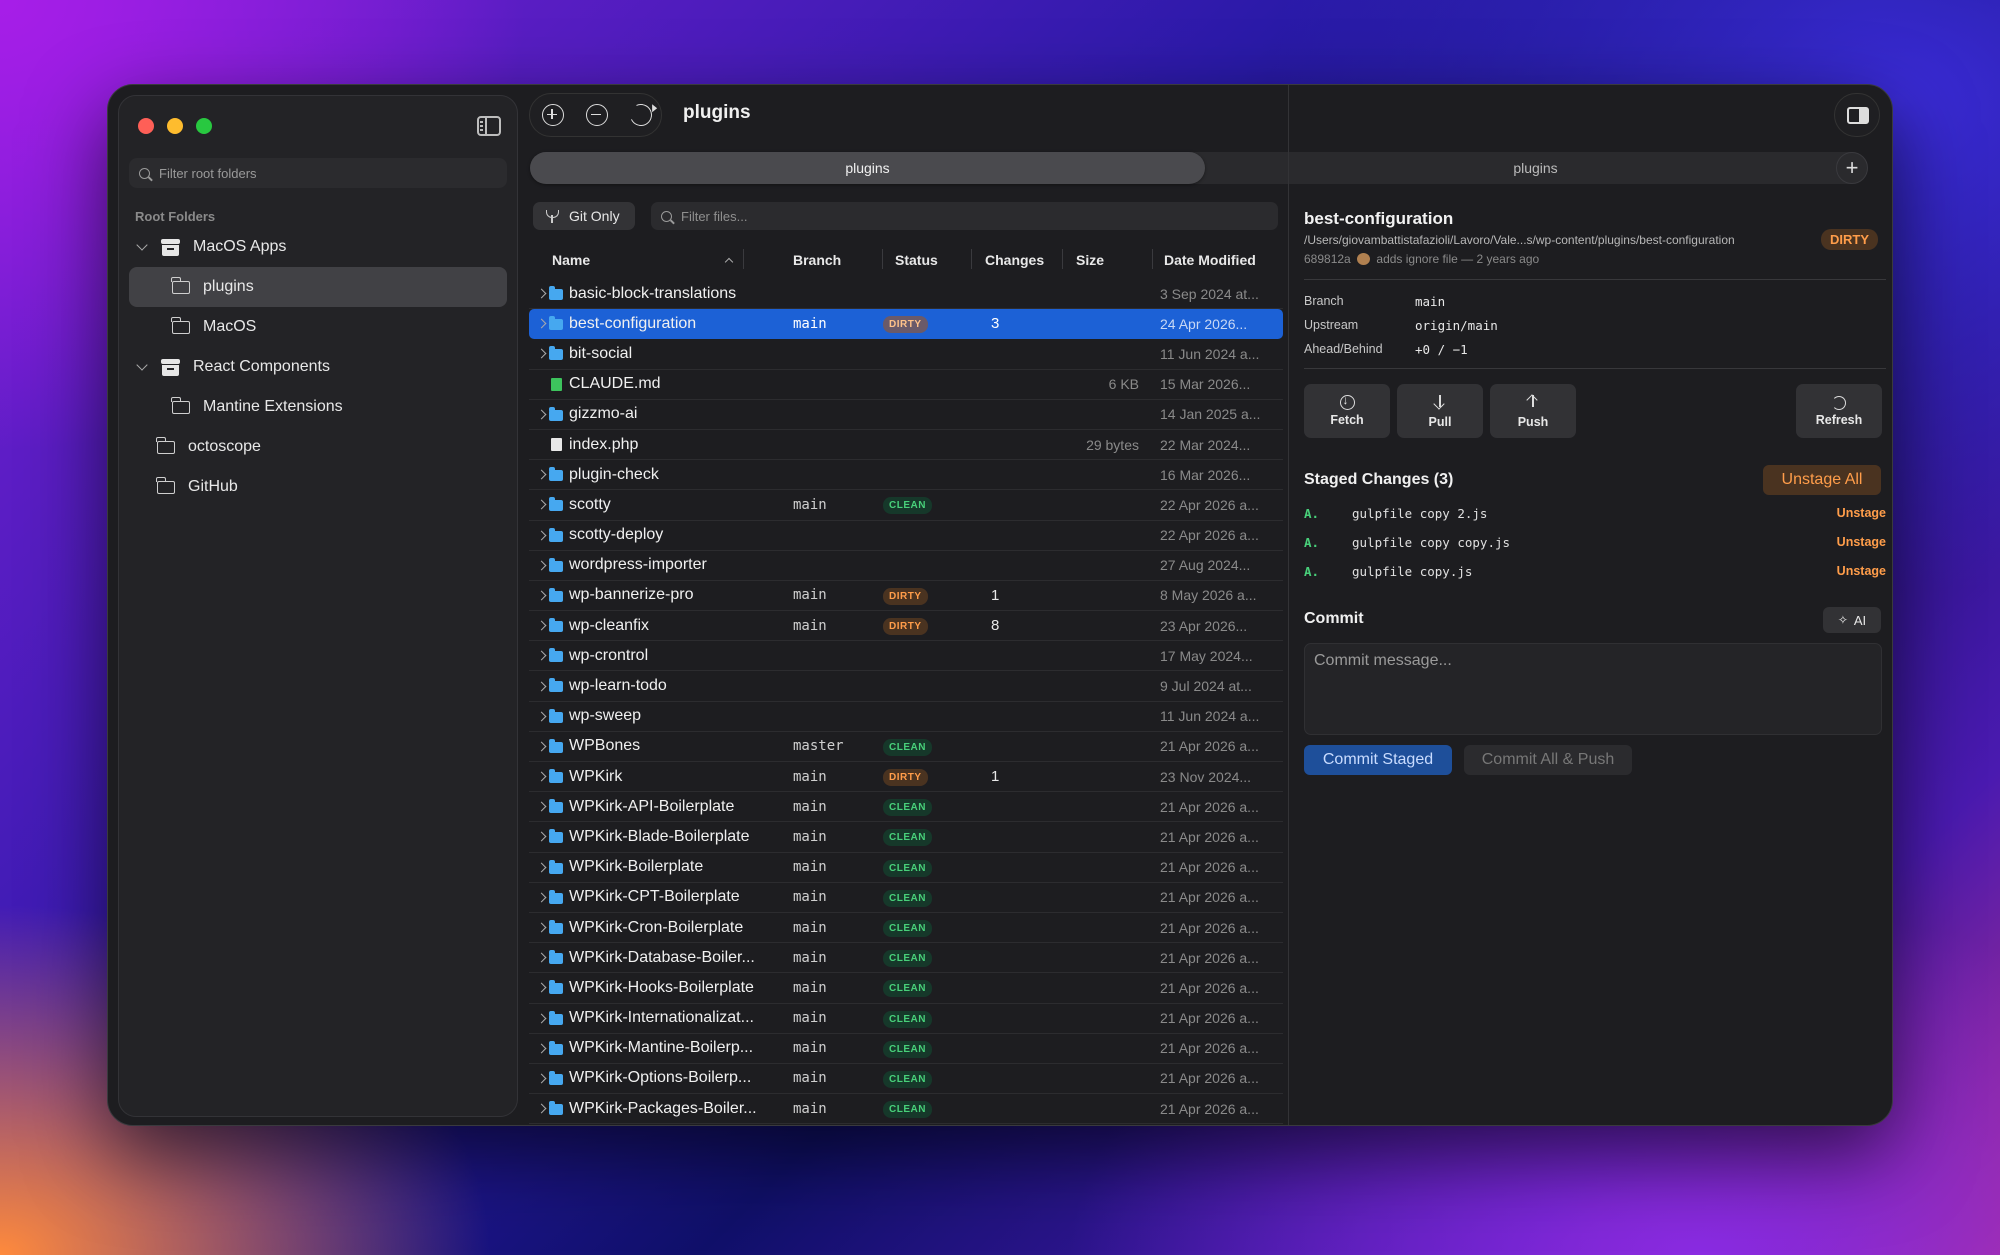 The height and width of the screenshot is (1255, 2000). What do you see at coordinates (318, 407) in the screenshot?
I see `sidebar-item-mantine-extensions: Mantine Extensions` at bounding box center [318, 407].